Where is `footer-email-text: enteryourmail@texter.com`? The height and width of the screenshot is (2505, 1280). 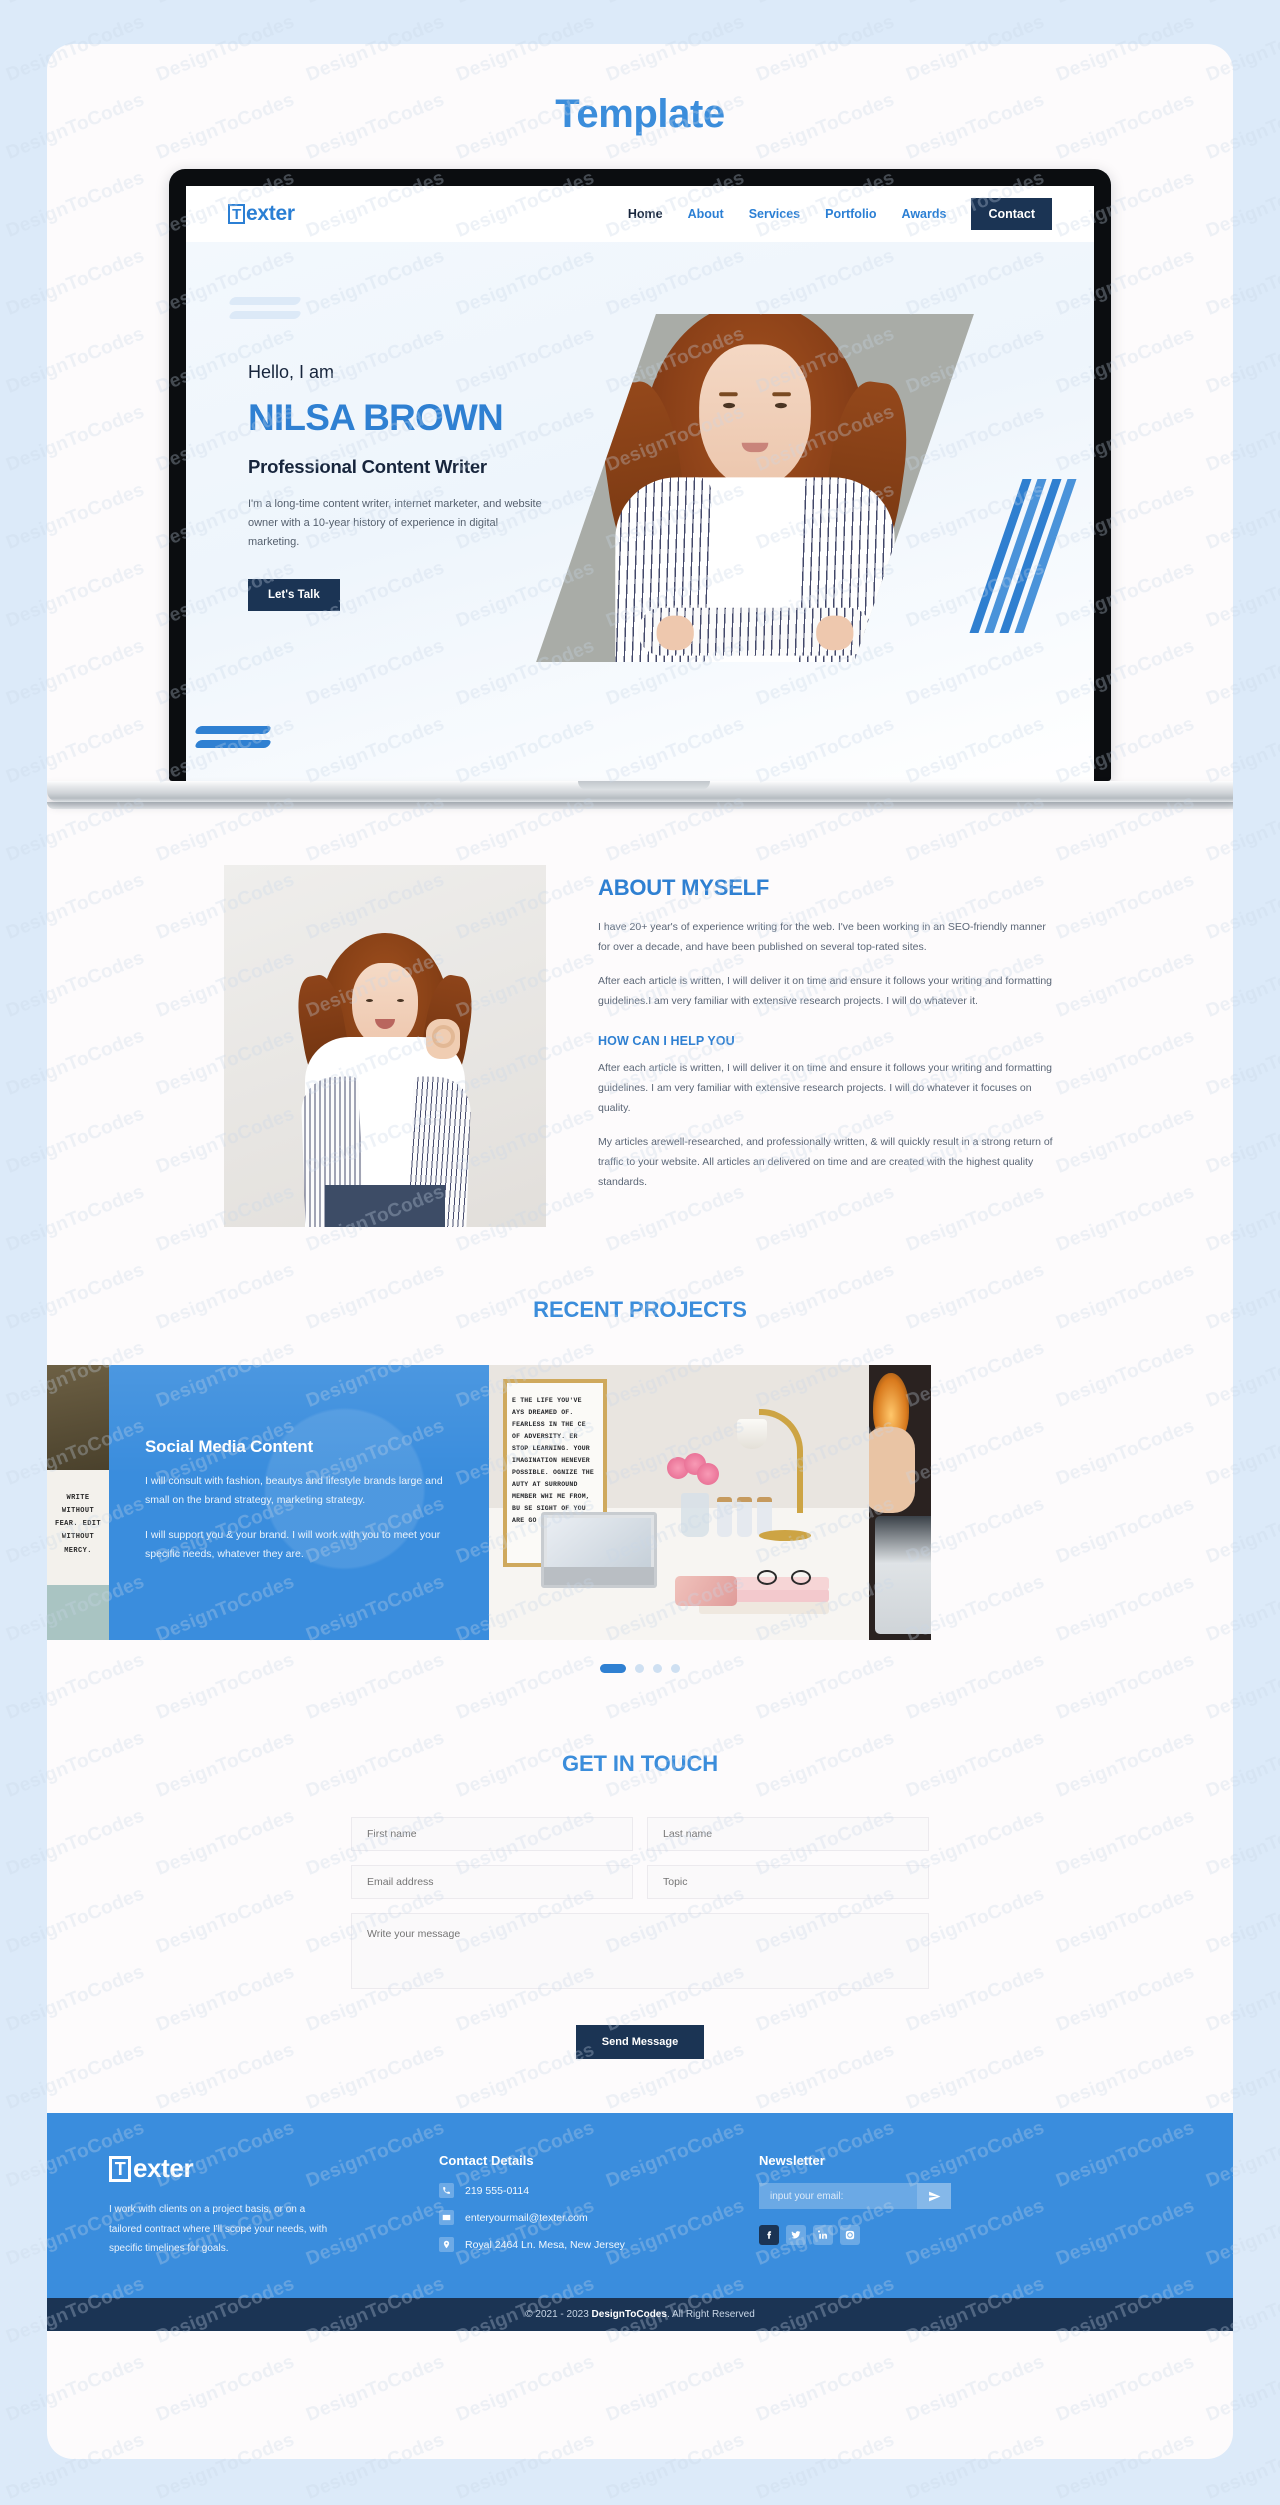
footer-email-text: enteryourmail@texter.com is located at coordinates (526, 2217).